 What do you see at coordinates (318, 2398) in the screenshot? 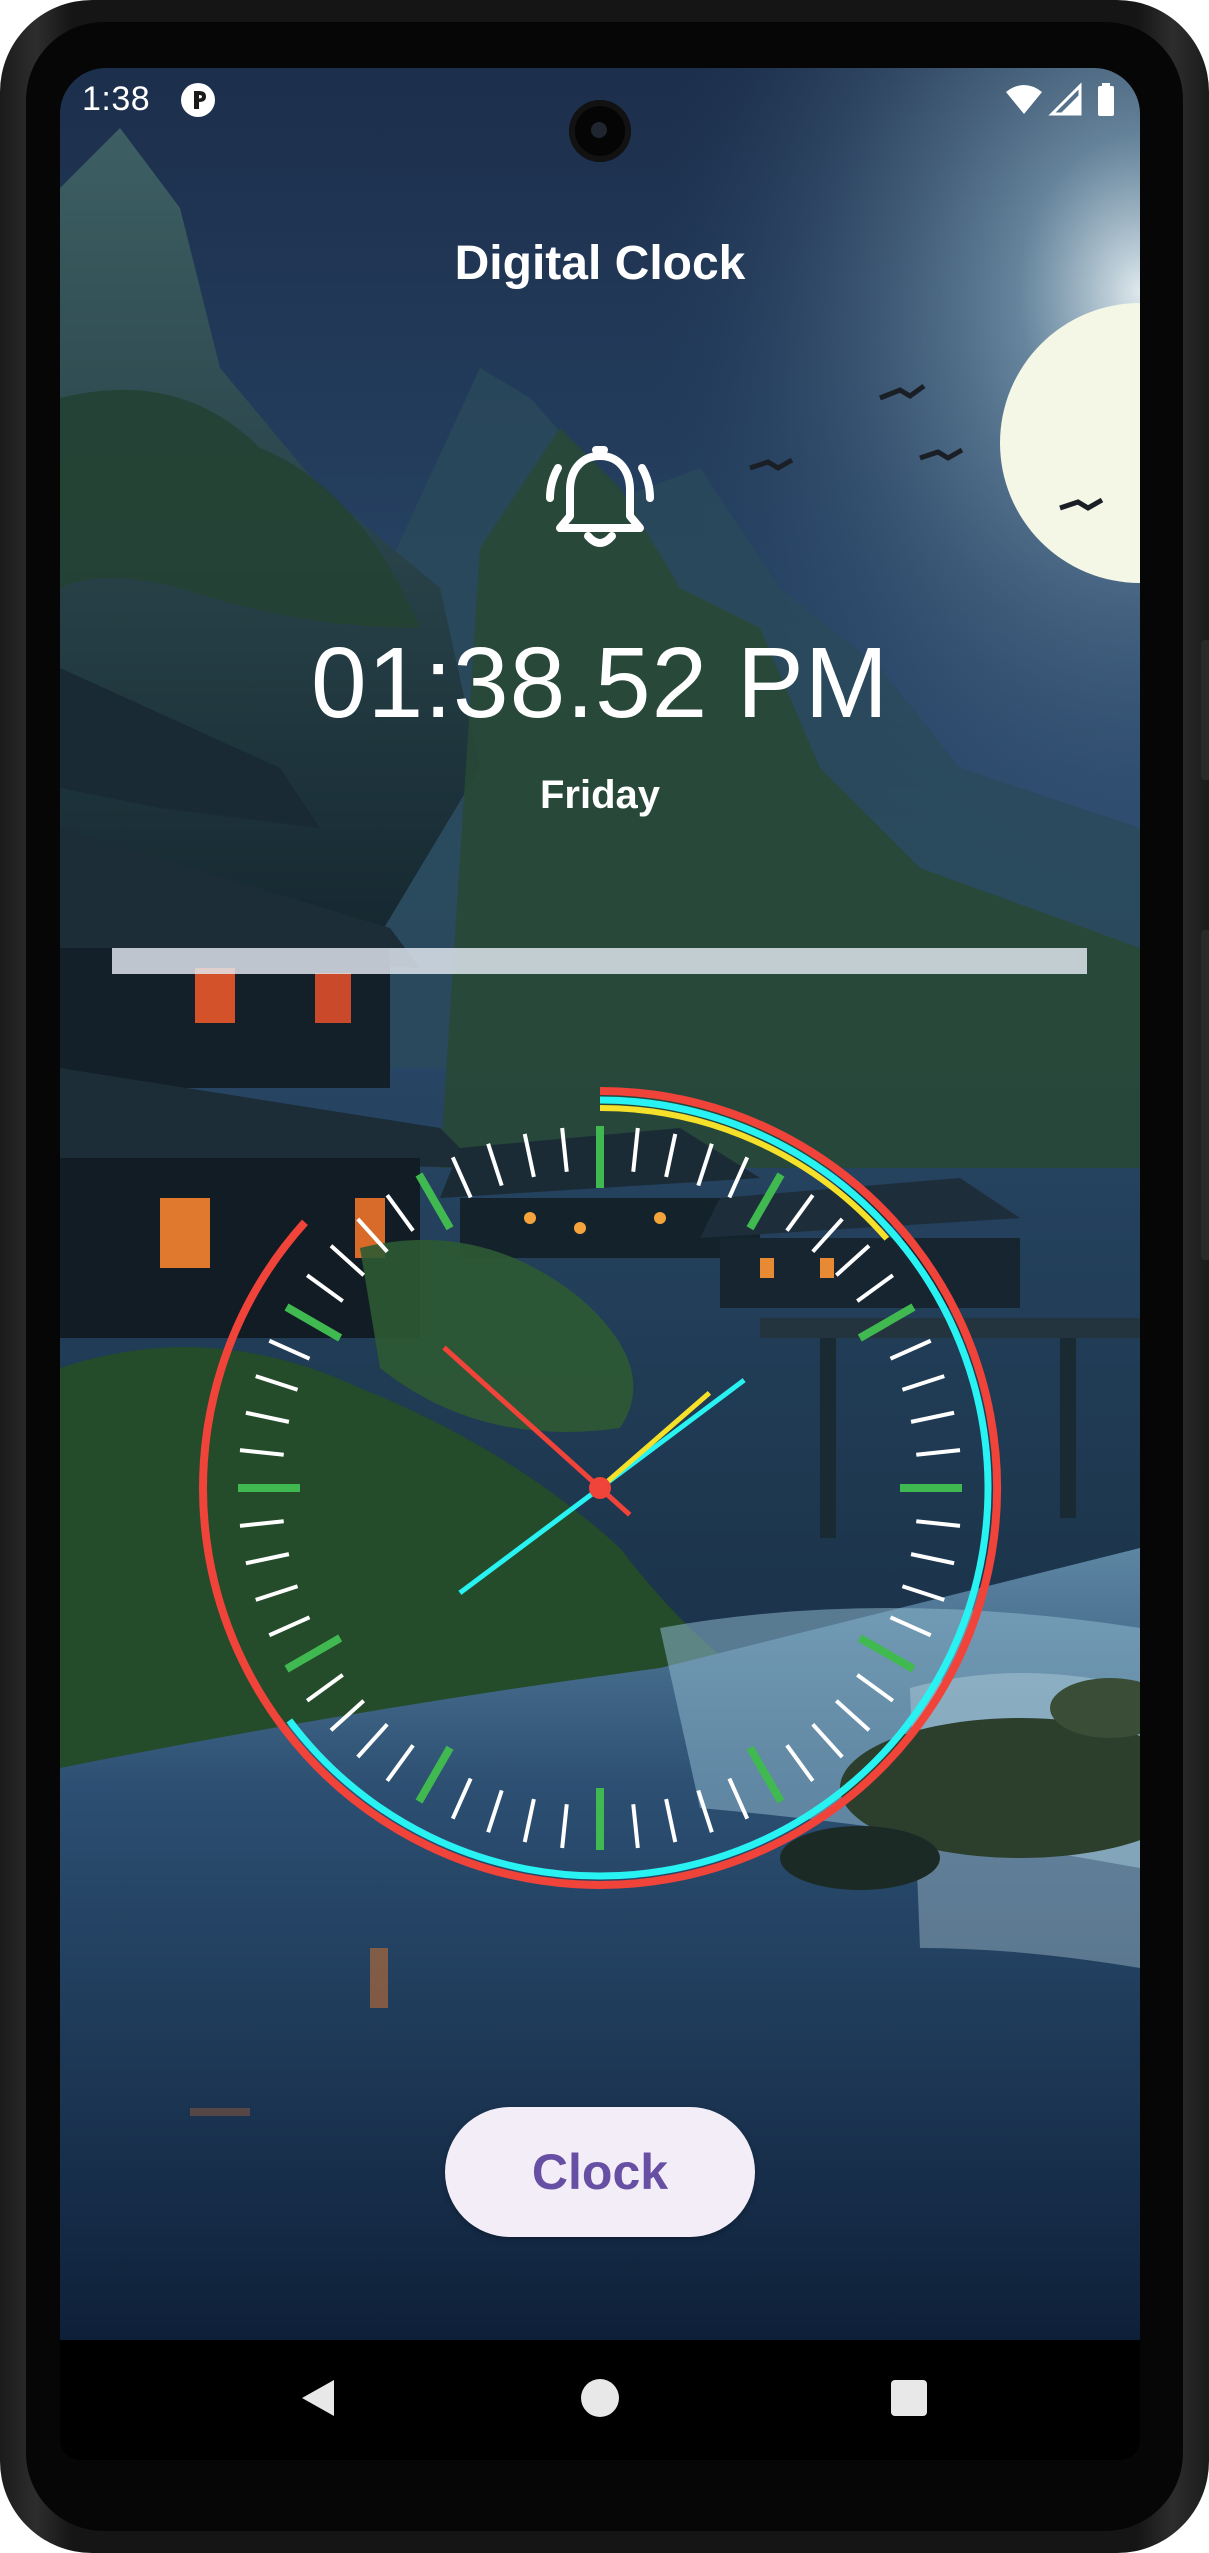
I see `back-triangle-icon` at bounding box center [318, 2398].